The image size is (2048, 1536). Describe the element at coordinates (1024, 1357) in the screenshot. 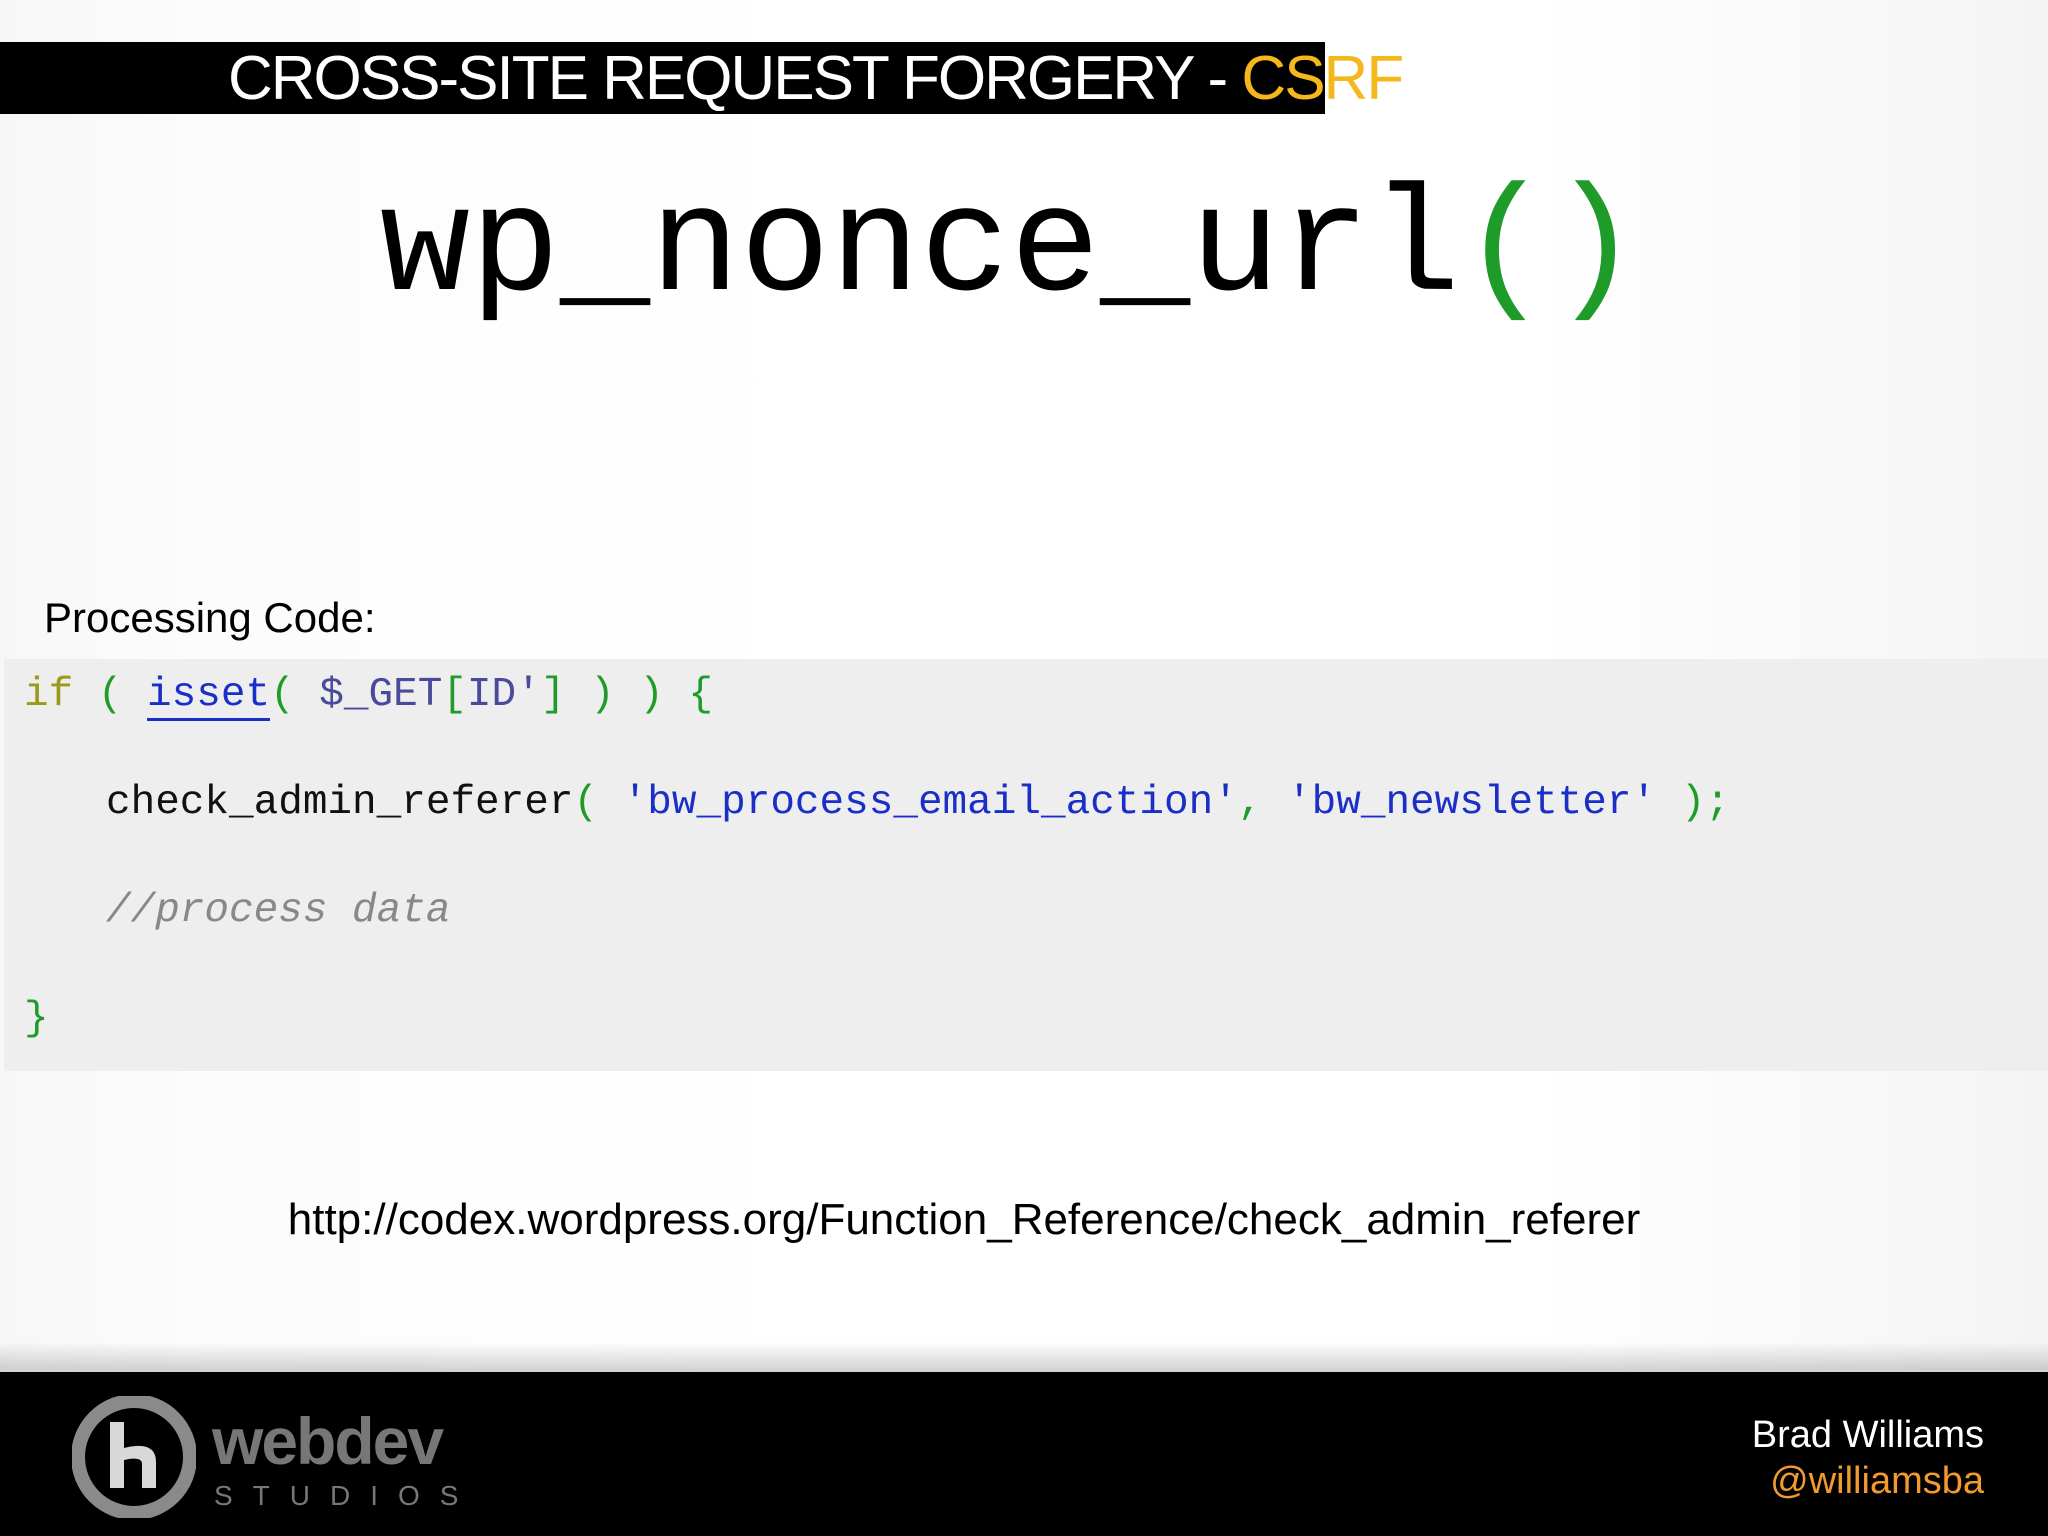

I see `footer-shadow` at that location.